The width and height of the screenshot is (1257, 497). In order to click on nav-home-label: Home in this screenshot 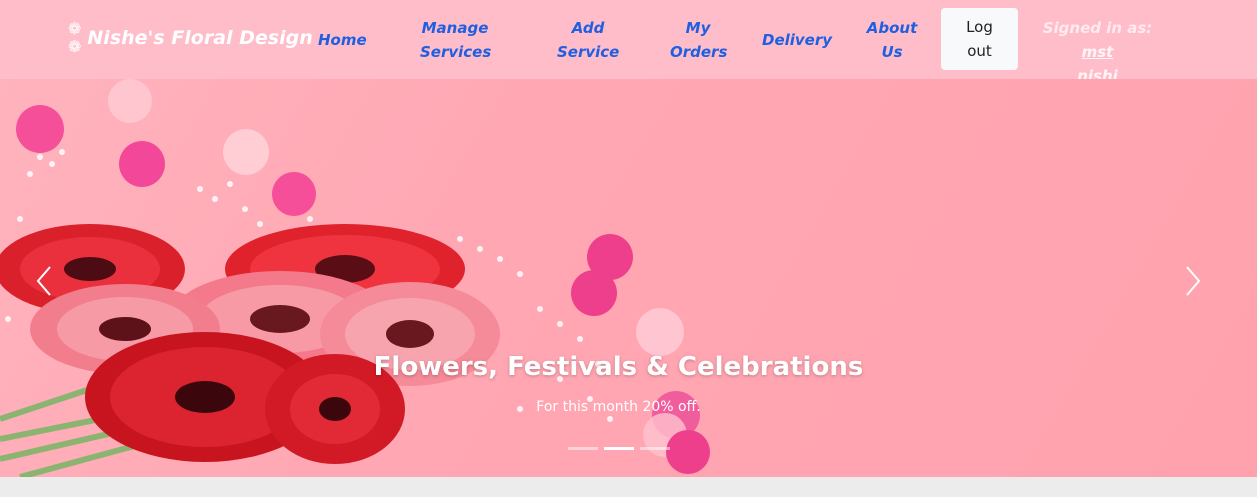, I will do `click(342, 40)`.